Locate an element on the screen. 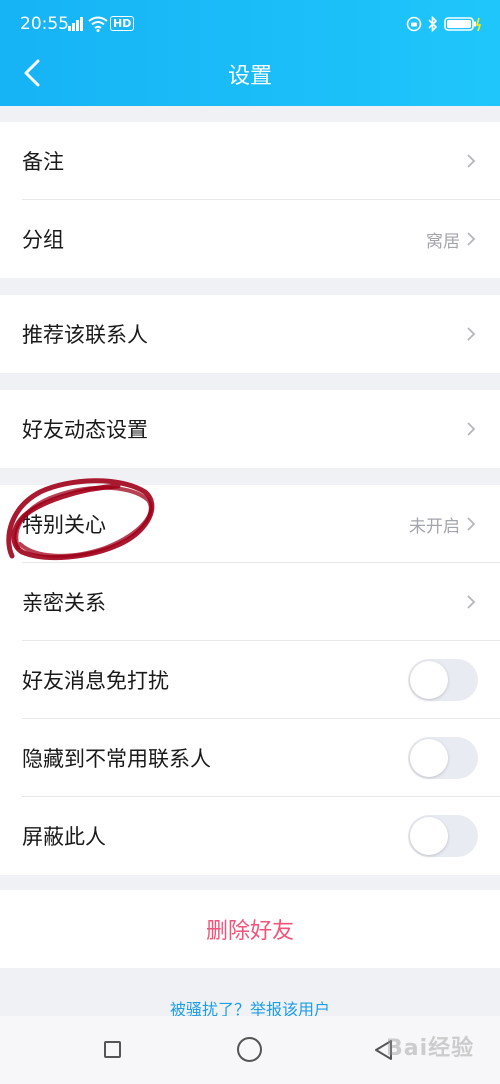 The height and width of the screenshot is (1084, 500). settings-group-3: 好友动态设置 is located at coordinates (250, 429).